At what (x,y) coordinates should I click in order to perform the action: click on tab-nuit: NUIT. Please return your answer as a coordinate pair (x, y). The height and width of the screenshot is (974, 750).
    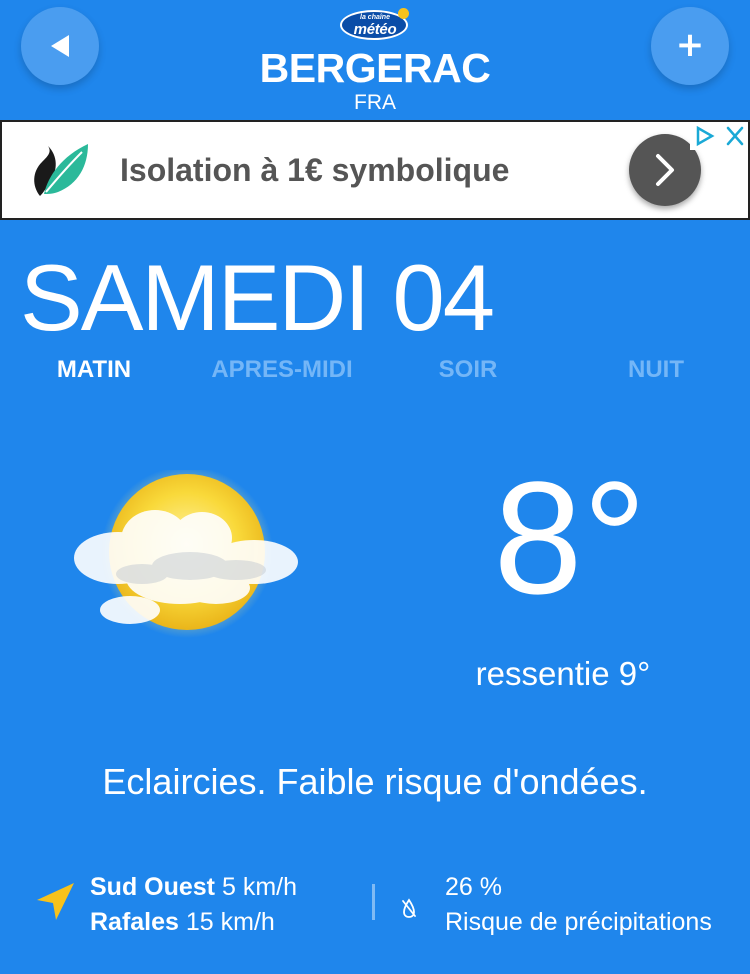
    Looking at the image, I should click on (656, 370).